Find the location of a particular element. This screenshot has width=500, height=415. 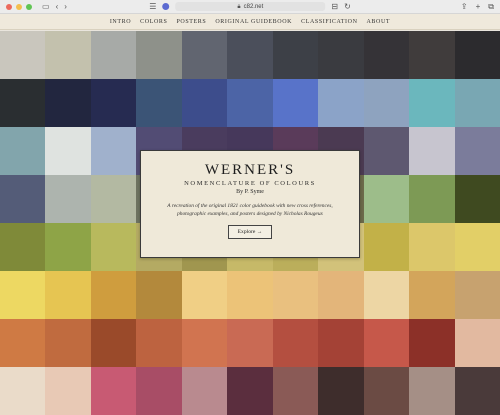

close-window-button is located at coordinates (9, 6).